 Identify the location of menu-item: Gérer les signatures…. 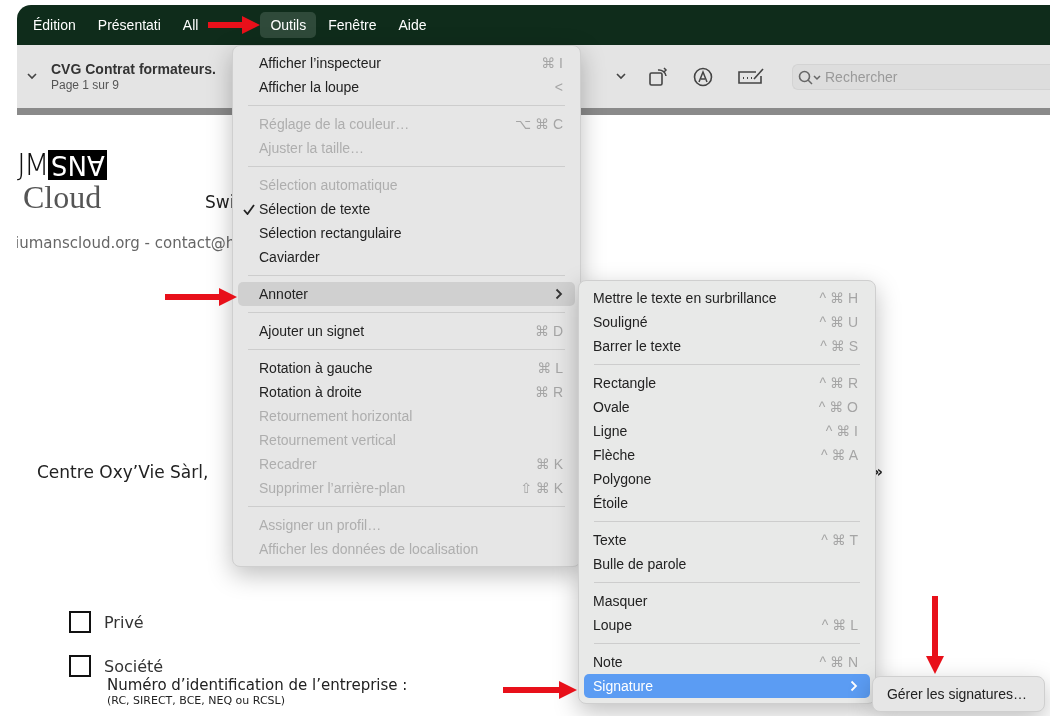
(958, 694).